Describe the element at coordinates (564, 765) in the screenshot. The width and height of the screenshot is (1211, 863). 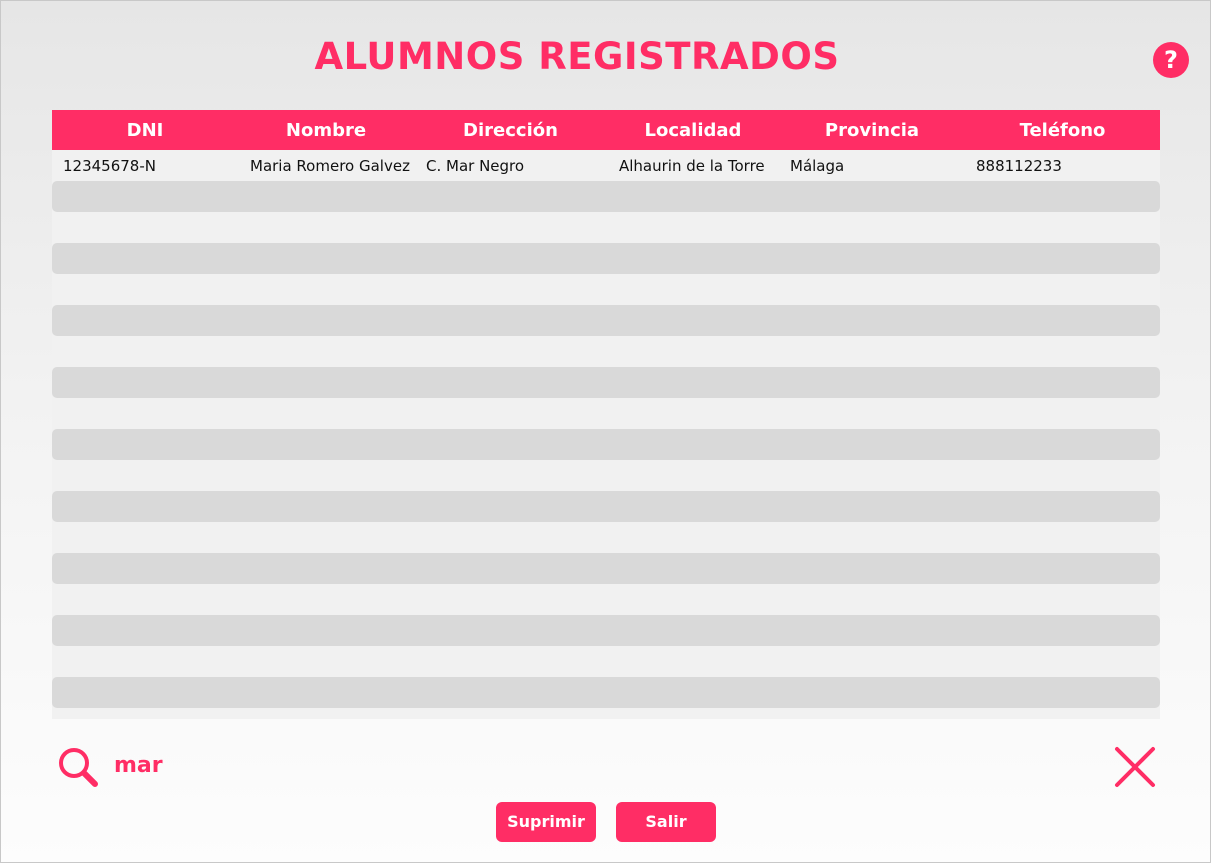
I see `search-input` at that location.